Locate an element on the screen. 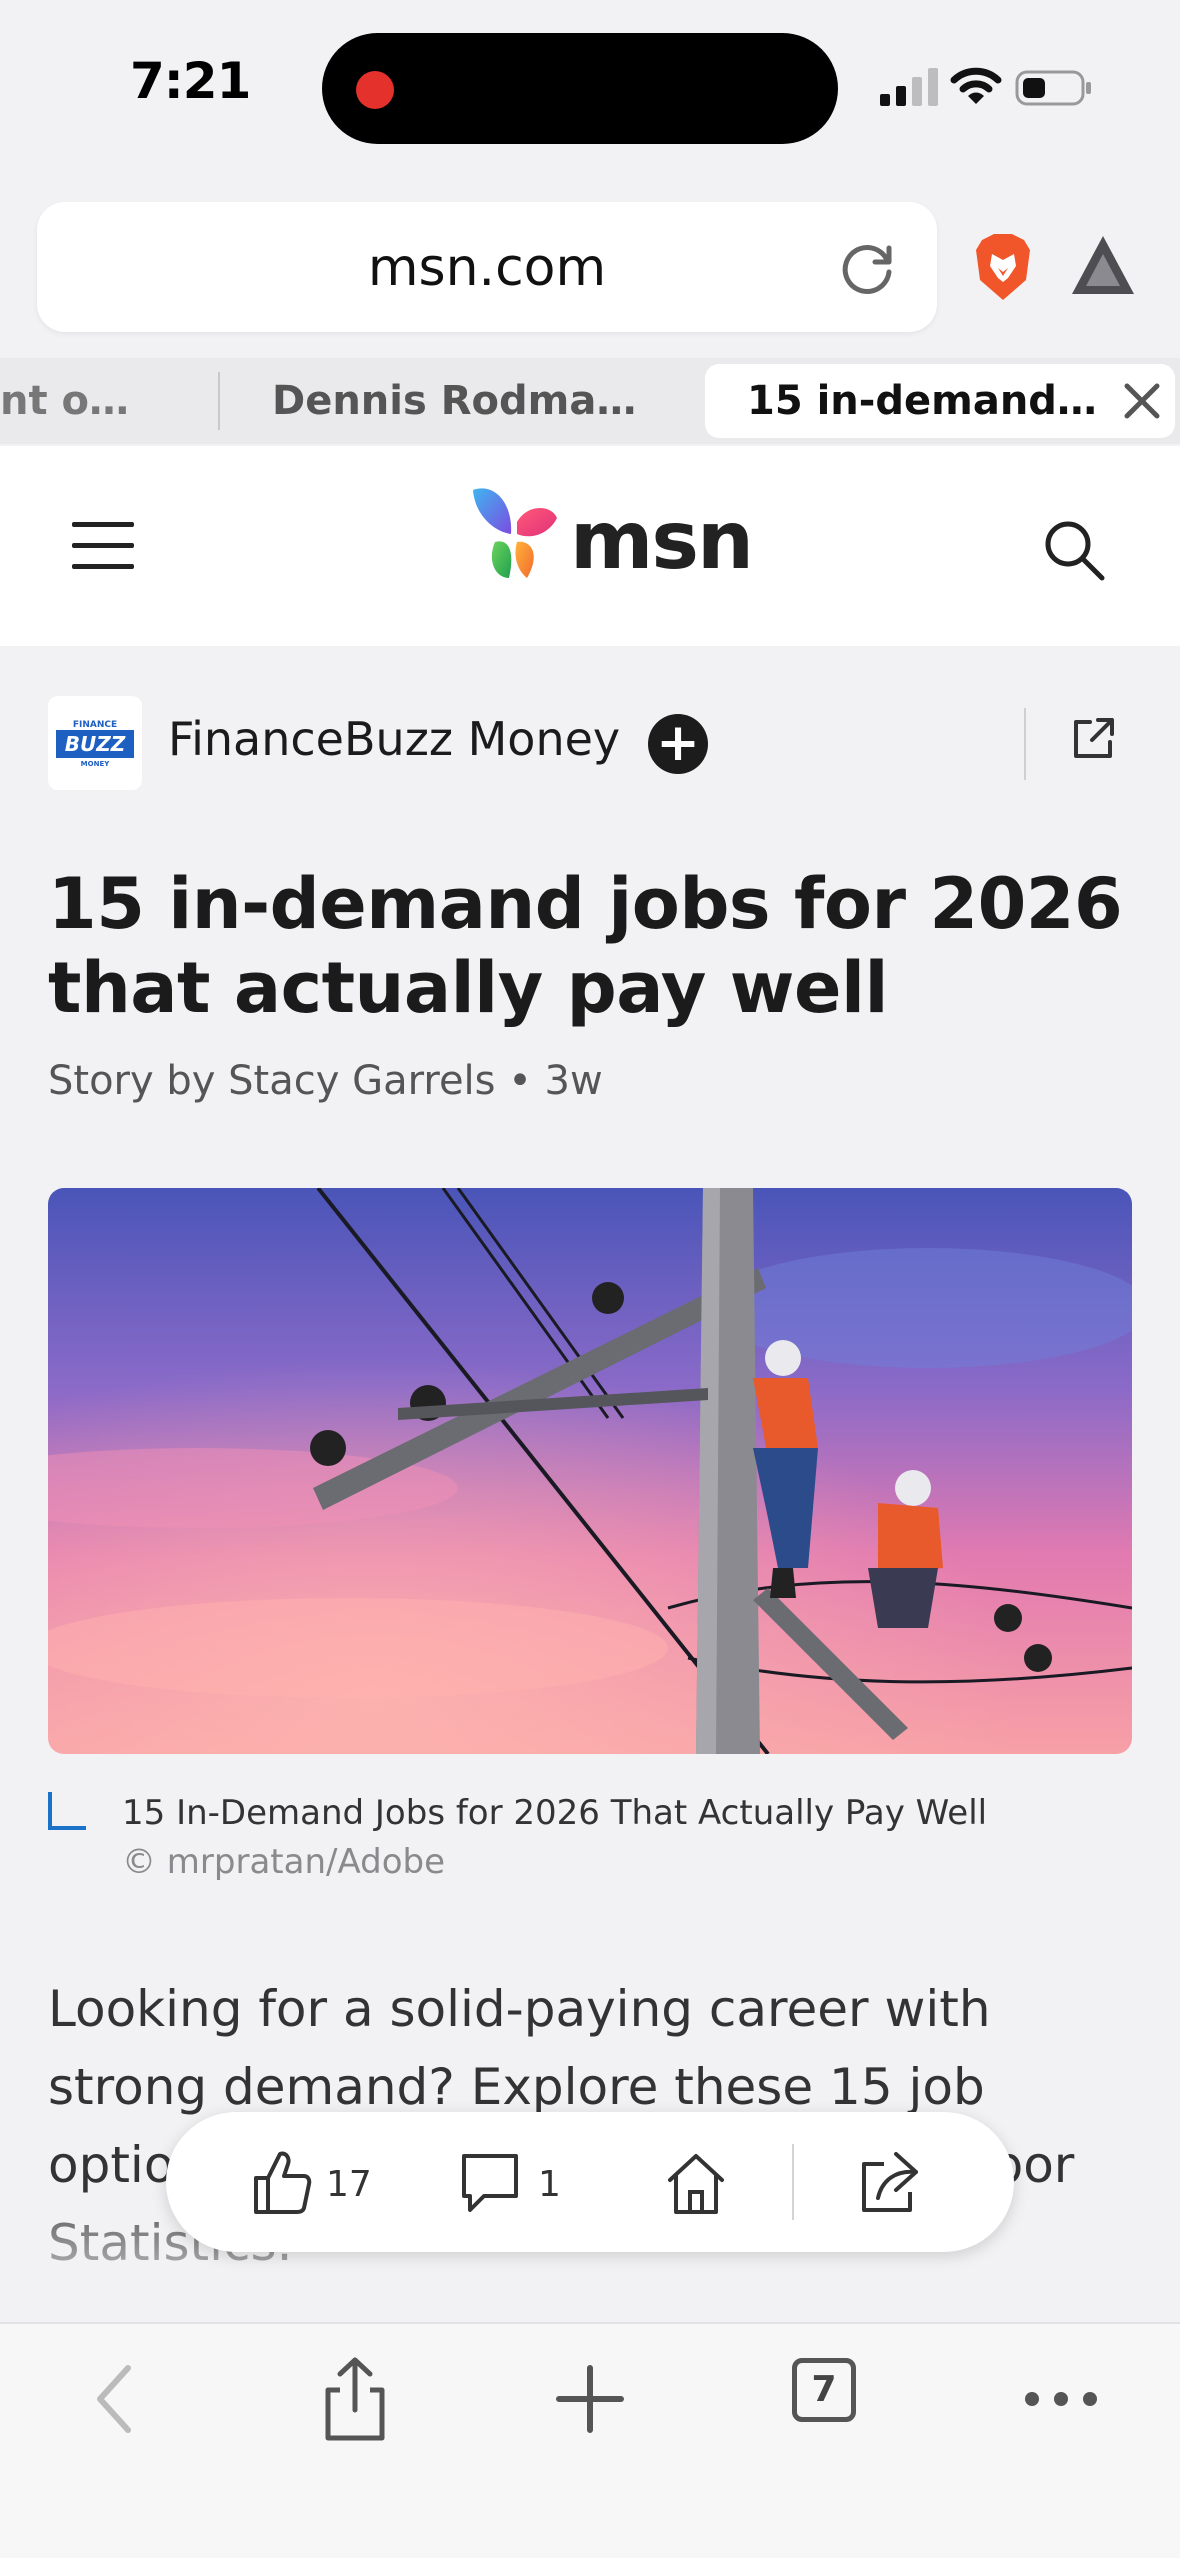 This screenshot has width=1180, height=2558. dynamic-island is located at coordinates (580, 88).